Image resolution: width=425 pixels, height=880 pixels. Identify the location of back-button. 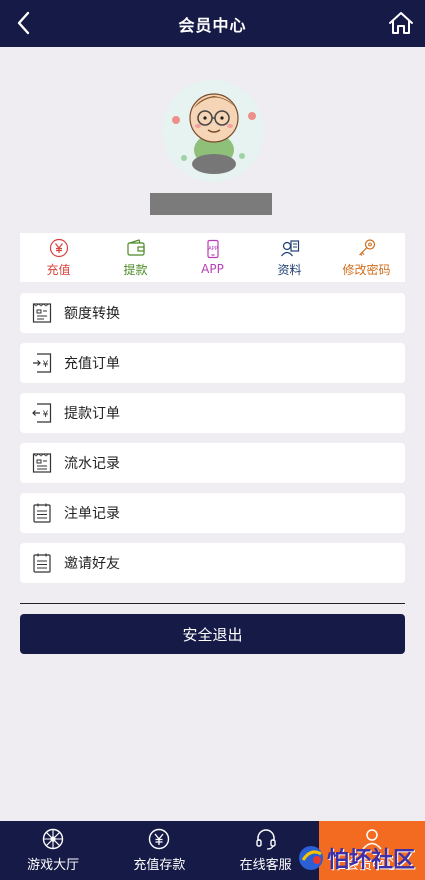
(24, 23).